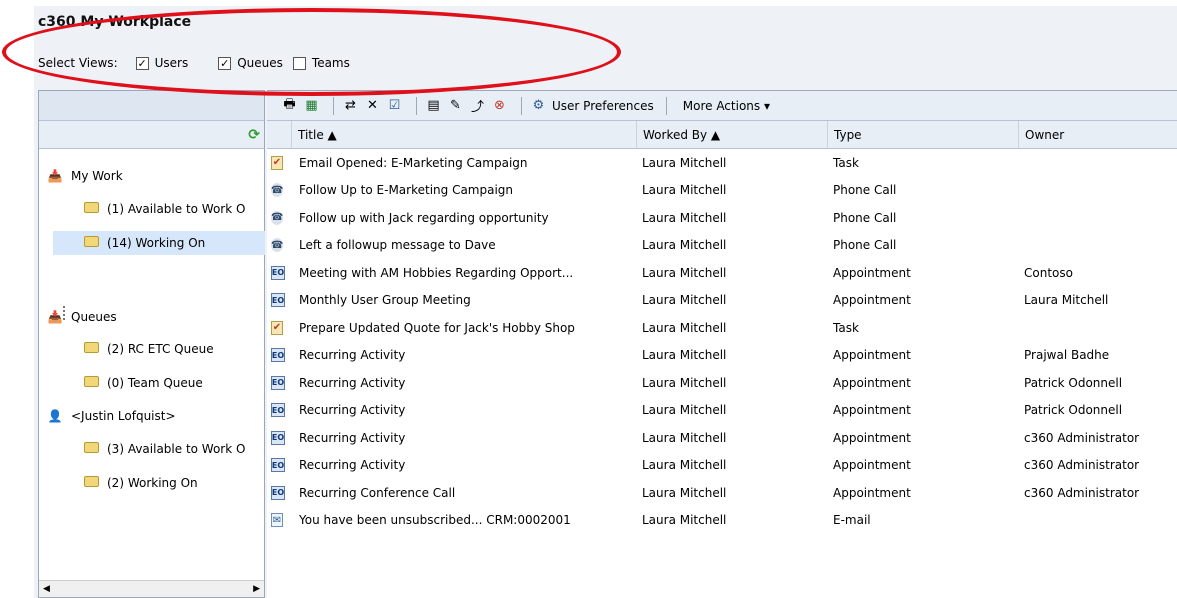 The width and height of the screenshot is (1177, 598). What do you see at coordinates (110, 416) in the screenshot?
I see `tree-node-justin-lofquist: 👤 <Justin Lofquist>` at bounding box center [110, 416].